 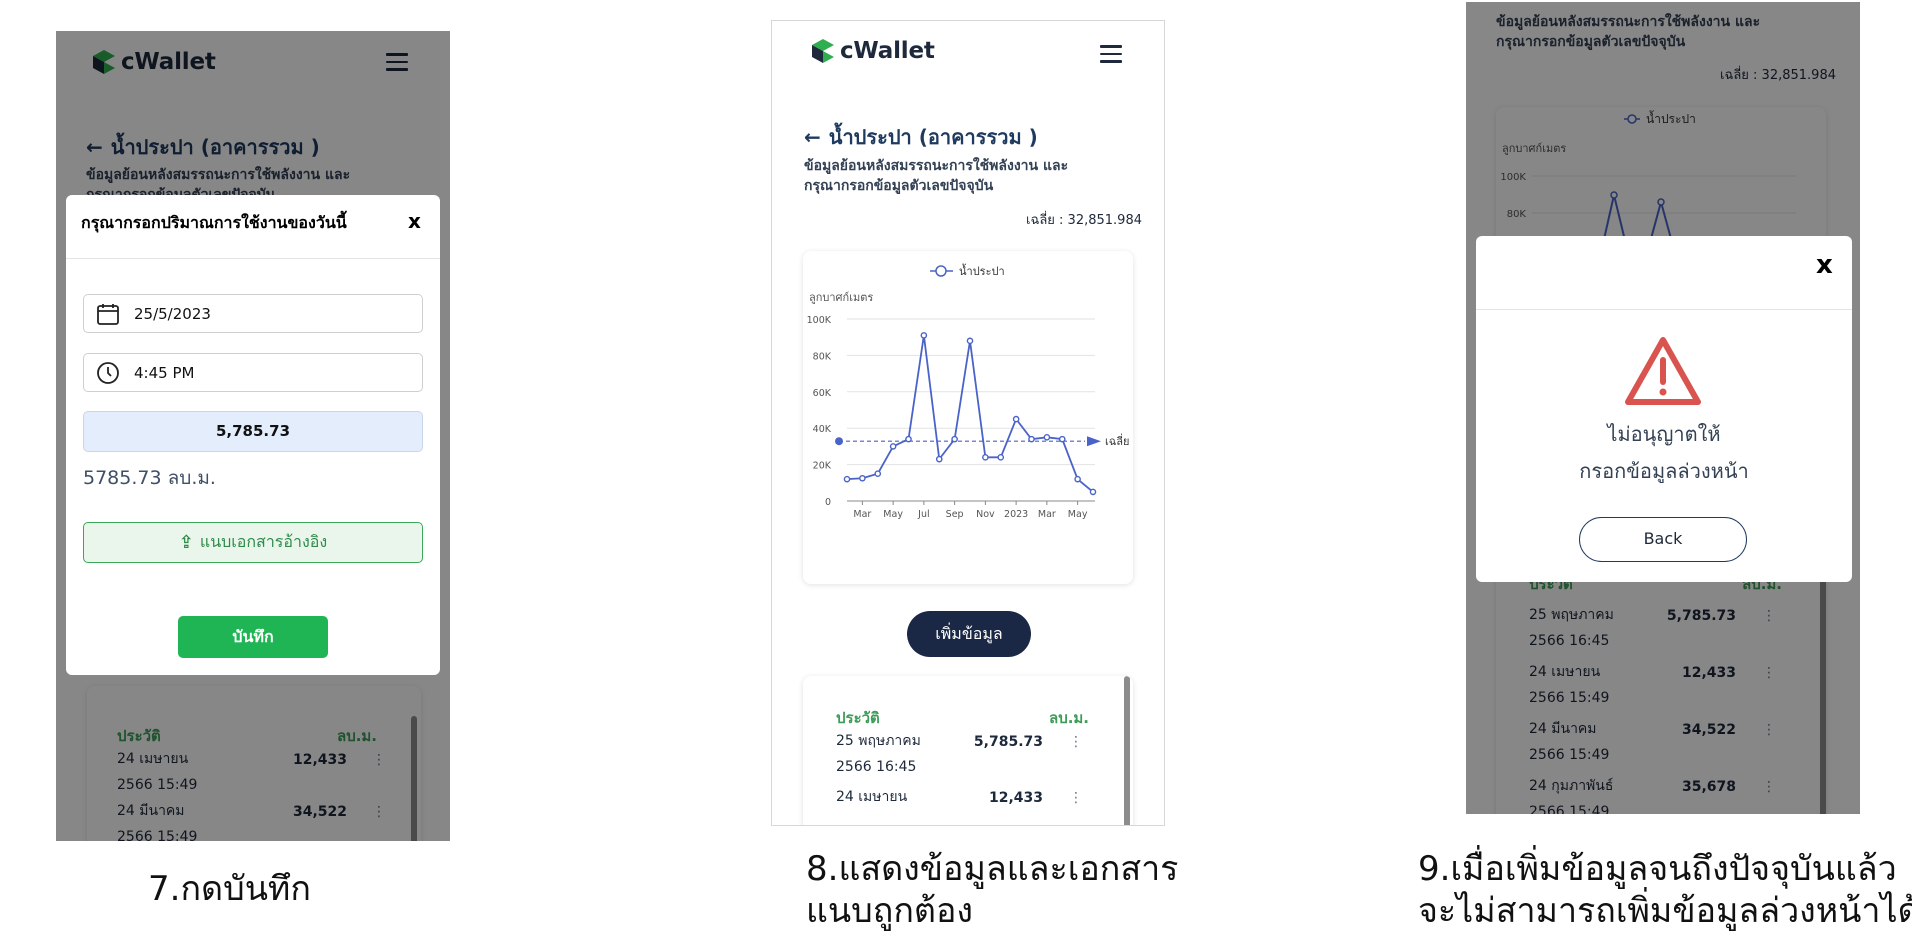 I want to click on y-tick-label: 60K, so click(x=822, y=393).